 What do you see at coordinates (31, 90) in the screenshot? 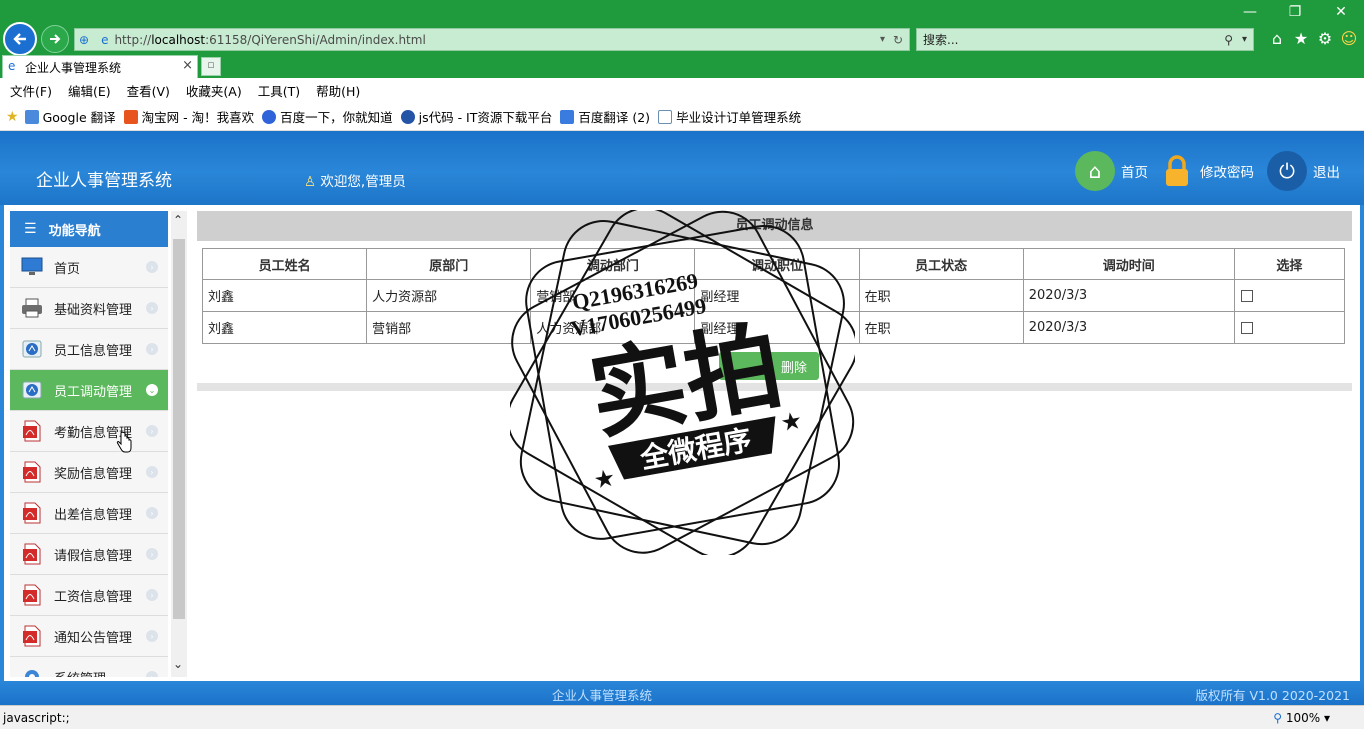
I see `menu-file: 文件(F)` at bounding box center [31, 90].